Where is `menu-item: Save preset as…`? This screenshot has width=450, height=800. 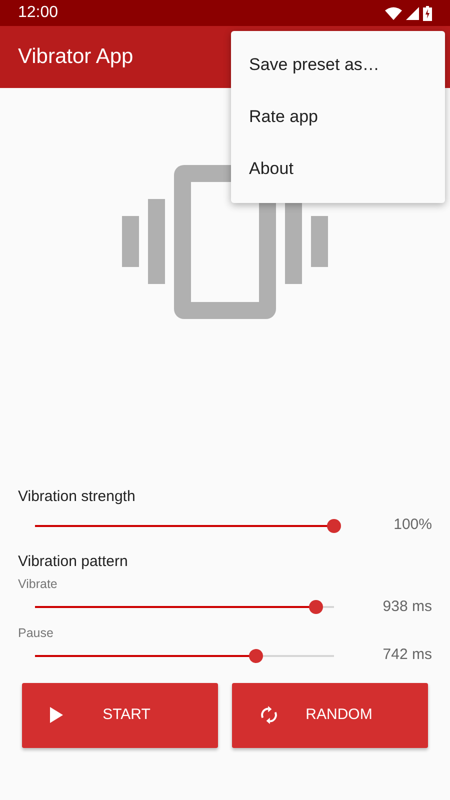
menu-item: Save preset as… is located at coordinates (338, 65).